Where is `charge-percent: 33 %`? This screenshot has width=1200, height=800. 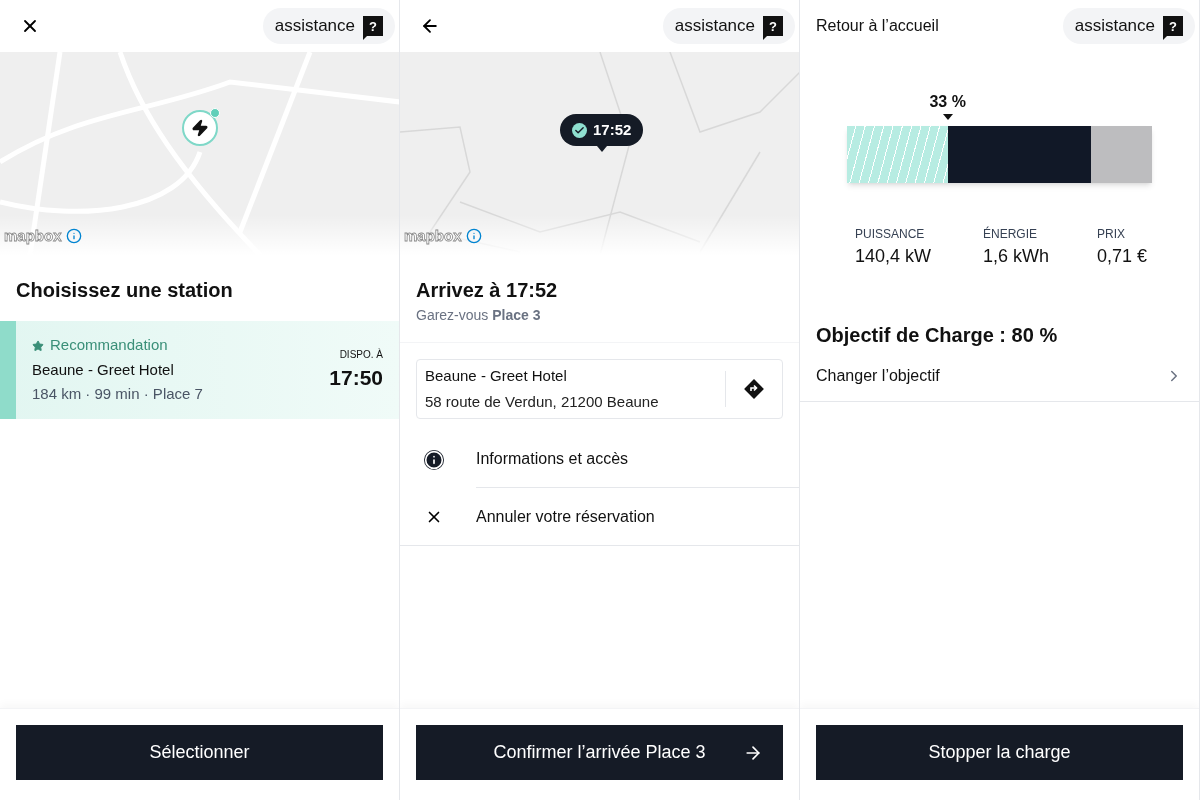
charge-percent: 33 % is located at coordinates (947, 102).